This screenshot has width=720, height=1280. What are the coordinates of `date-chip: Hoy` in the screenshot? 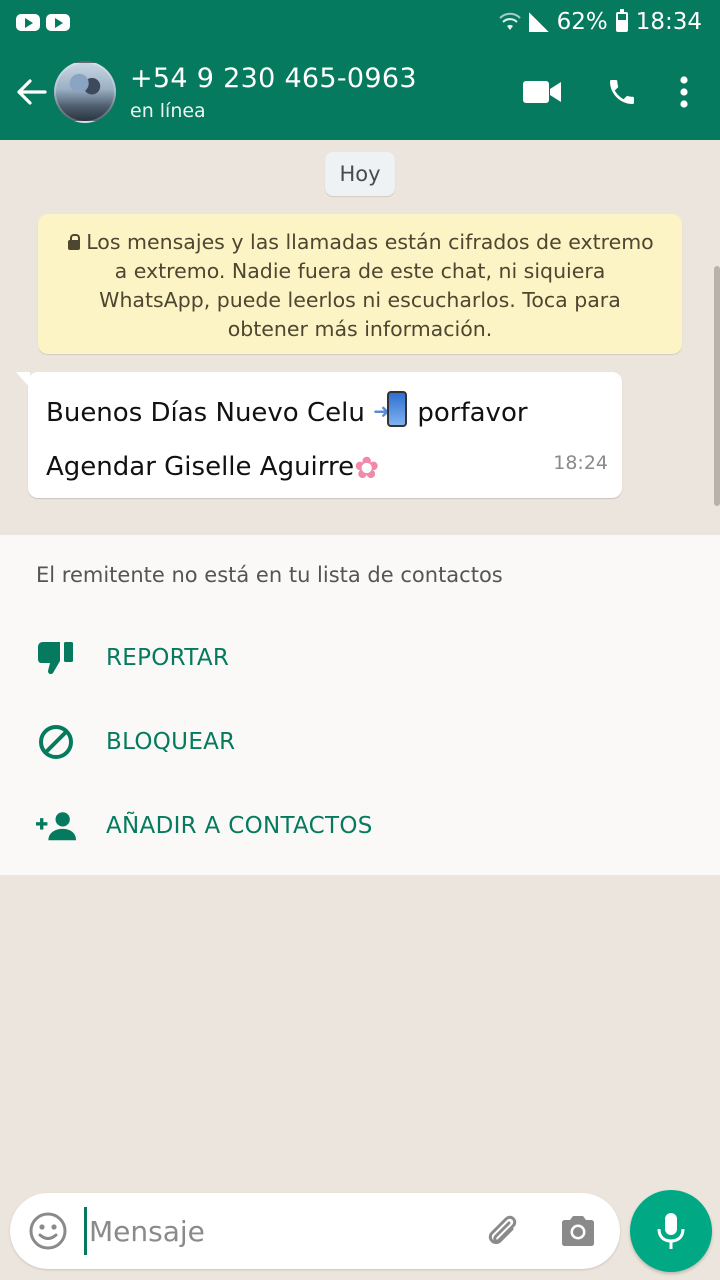 It's located at (360, 174).